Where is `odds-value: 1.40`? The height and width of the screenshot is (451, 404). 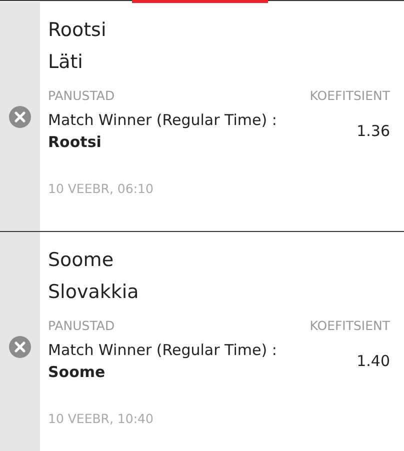 odds-value: 1.40 is located at coordinates (373, 361).